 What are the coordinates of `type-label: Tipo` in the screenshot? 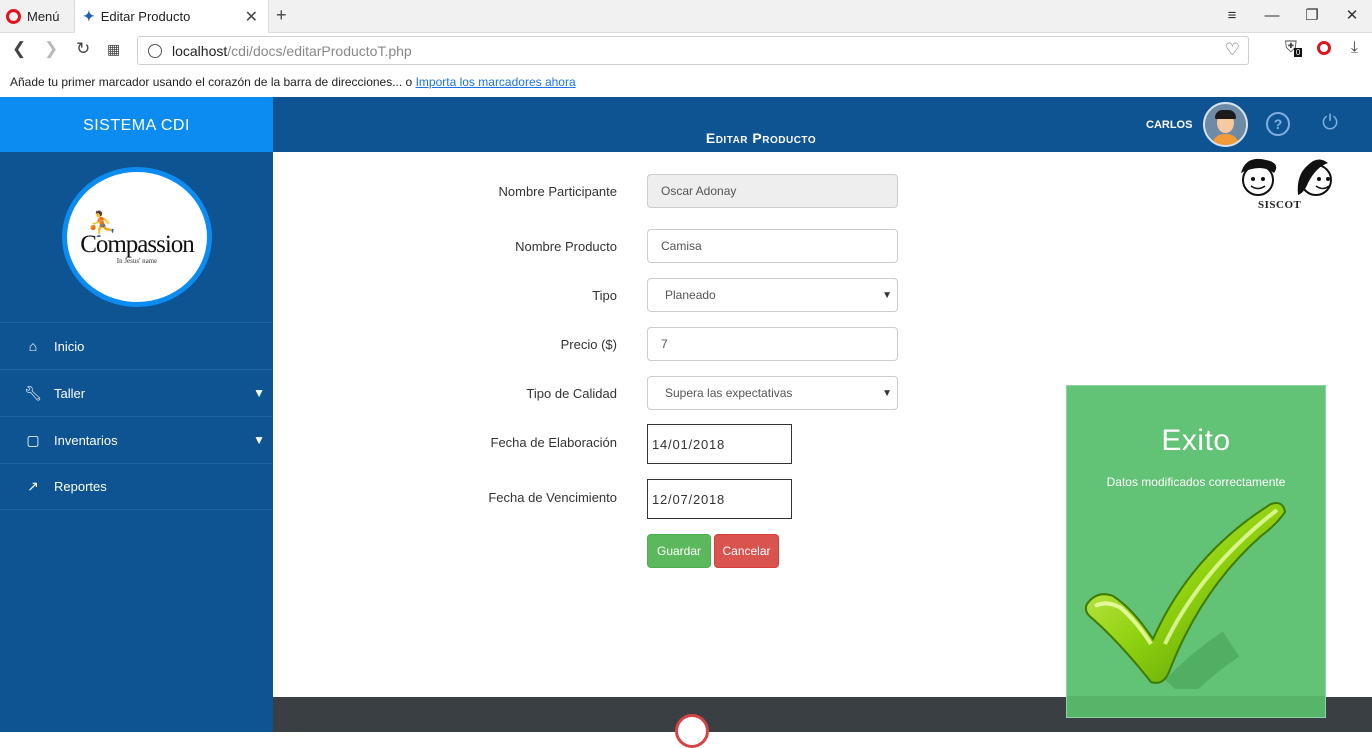 It's located at (604, 295).